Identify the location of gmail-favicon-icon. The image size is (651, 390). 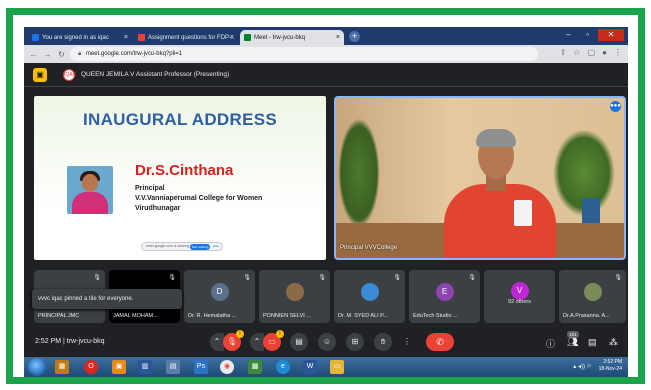
(141, 37).